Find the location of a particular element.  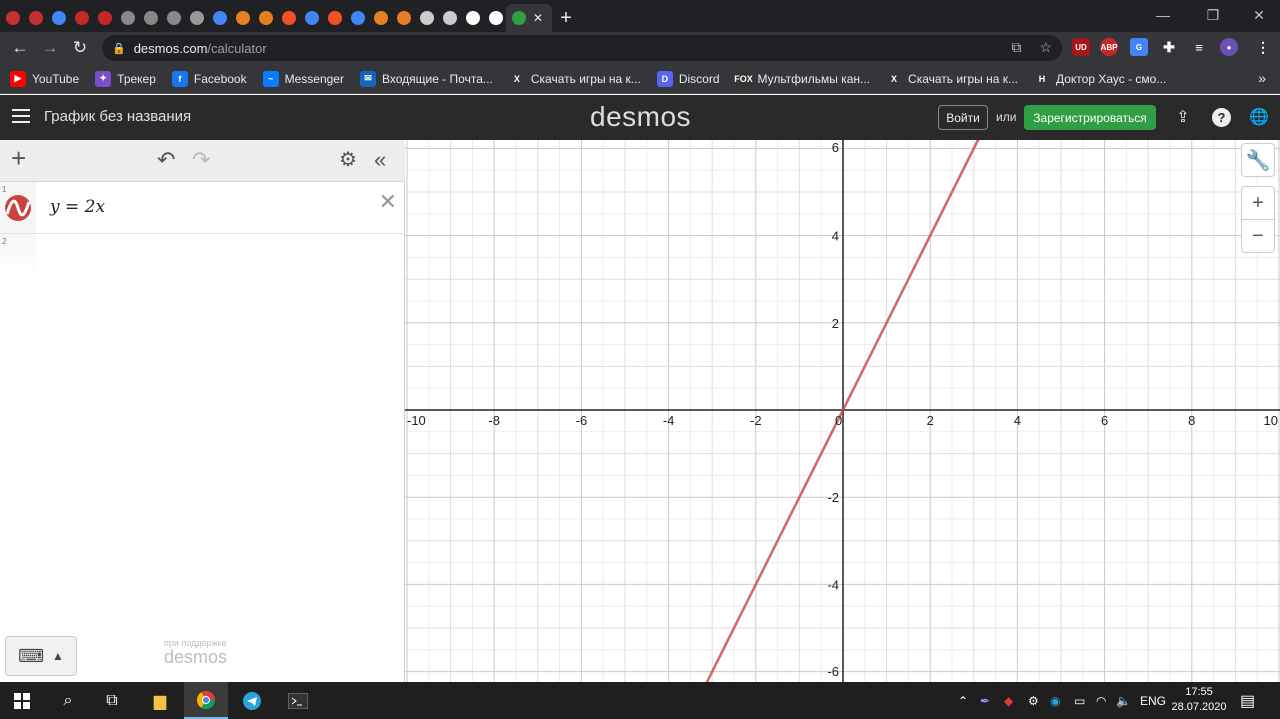

signup-button: Зарегистрироваться is located at coordinates (1090, 117).